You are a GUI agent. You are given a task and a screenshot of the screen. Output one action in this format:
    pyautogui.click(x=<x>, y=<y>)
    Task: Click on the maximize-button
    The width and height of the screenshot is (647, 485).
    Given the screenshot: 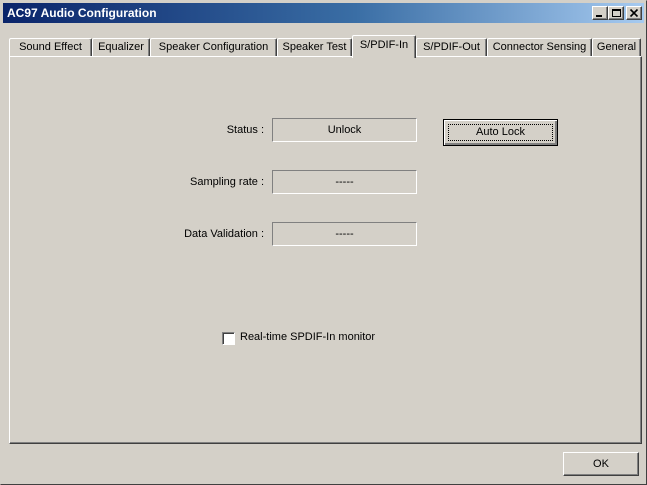 What is the action you would take?
    pyautogui.click(x=616, y=13)
    